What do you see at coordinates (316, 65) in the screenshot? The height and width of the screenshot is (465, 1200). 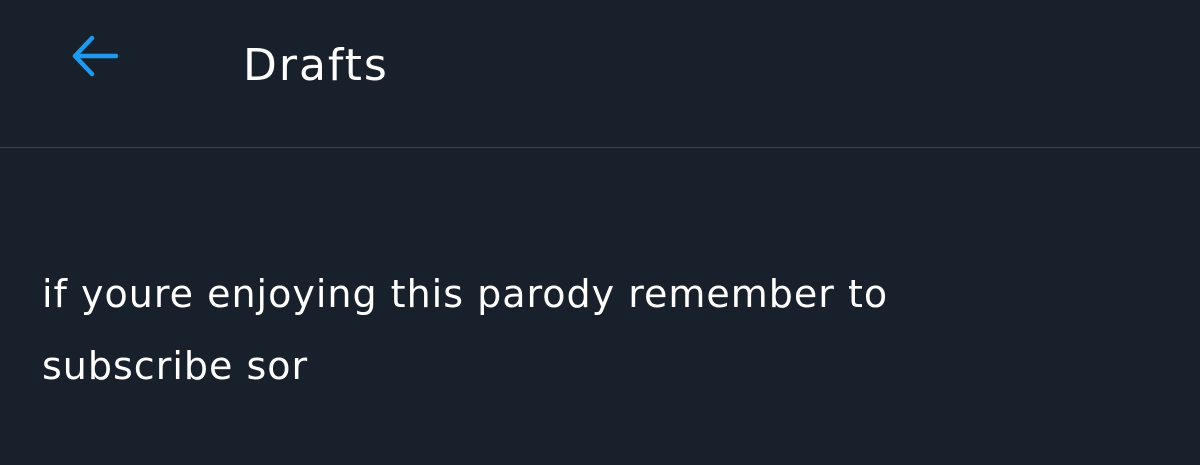 I see `page-title: Drafts` at bounding box center [316, 65].